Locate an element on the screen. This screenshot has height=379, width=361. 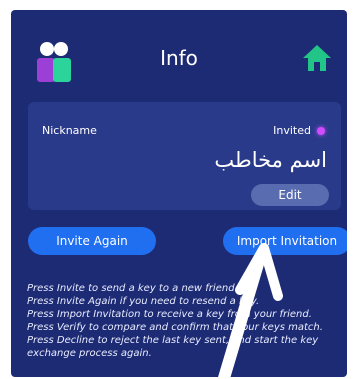
page-title: Info is located at coordinates (179, 58).